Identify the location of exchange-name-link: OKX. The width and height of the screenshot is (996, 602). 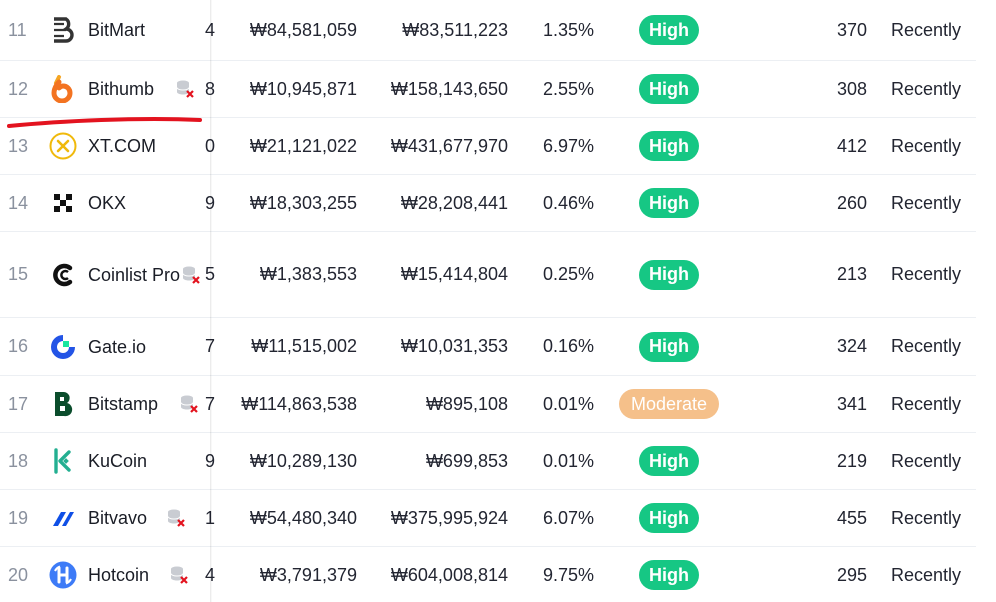
(131, 203).